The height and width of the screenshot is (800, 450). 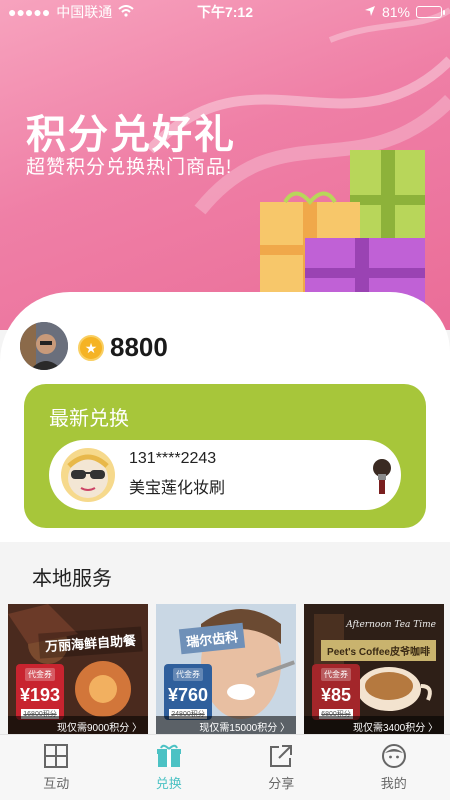 What do you see at coordinates (391, 625) in the screenshot?
I see `tile-tagline: Afternoon Tea Time` at bounding box center [391, 625].